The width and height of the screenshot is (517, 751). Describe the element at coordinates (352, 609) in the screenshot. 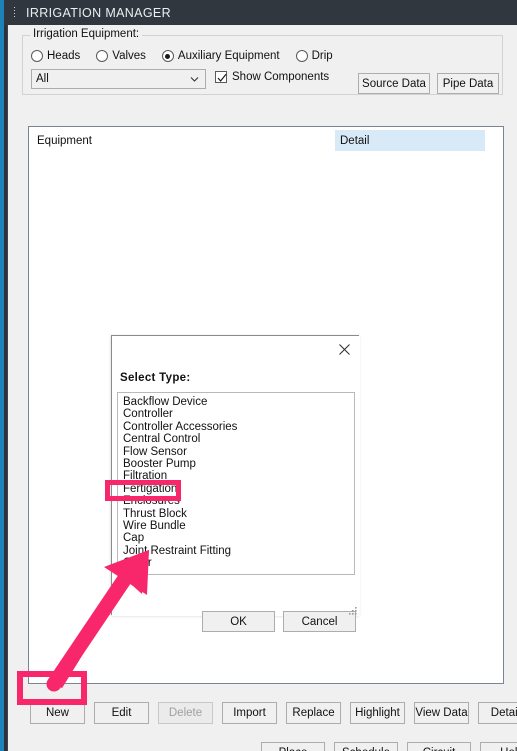

I see `resize-grip-icon` at that location.